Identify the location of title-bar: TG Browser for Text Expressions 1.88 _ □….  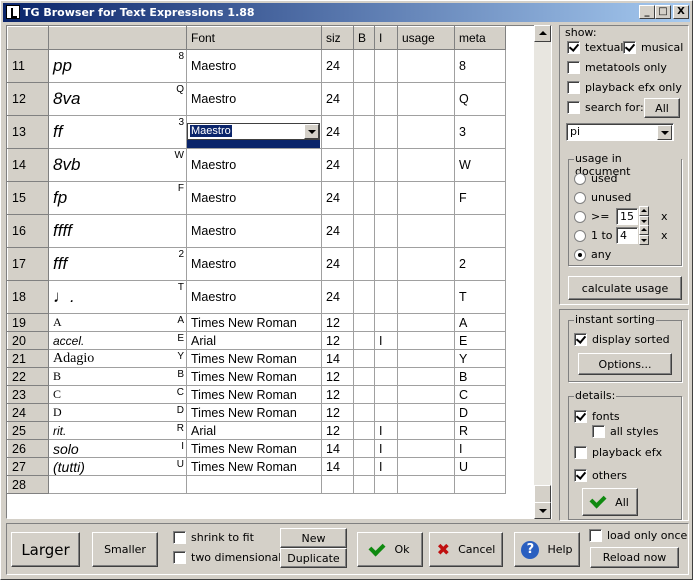
(346, 12).